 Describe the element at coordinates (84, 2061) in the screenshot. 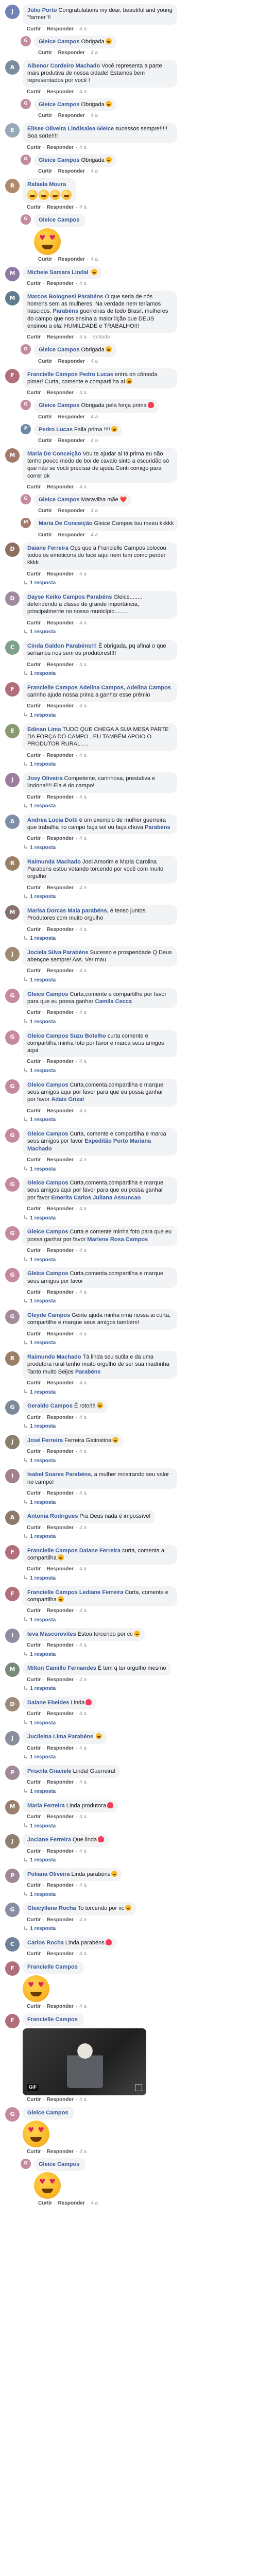

I see `gif-attachment: GIF` at that location.